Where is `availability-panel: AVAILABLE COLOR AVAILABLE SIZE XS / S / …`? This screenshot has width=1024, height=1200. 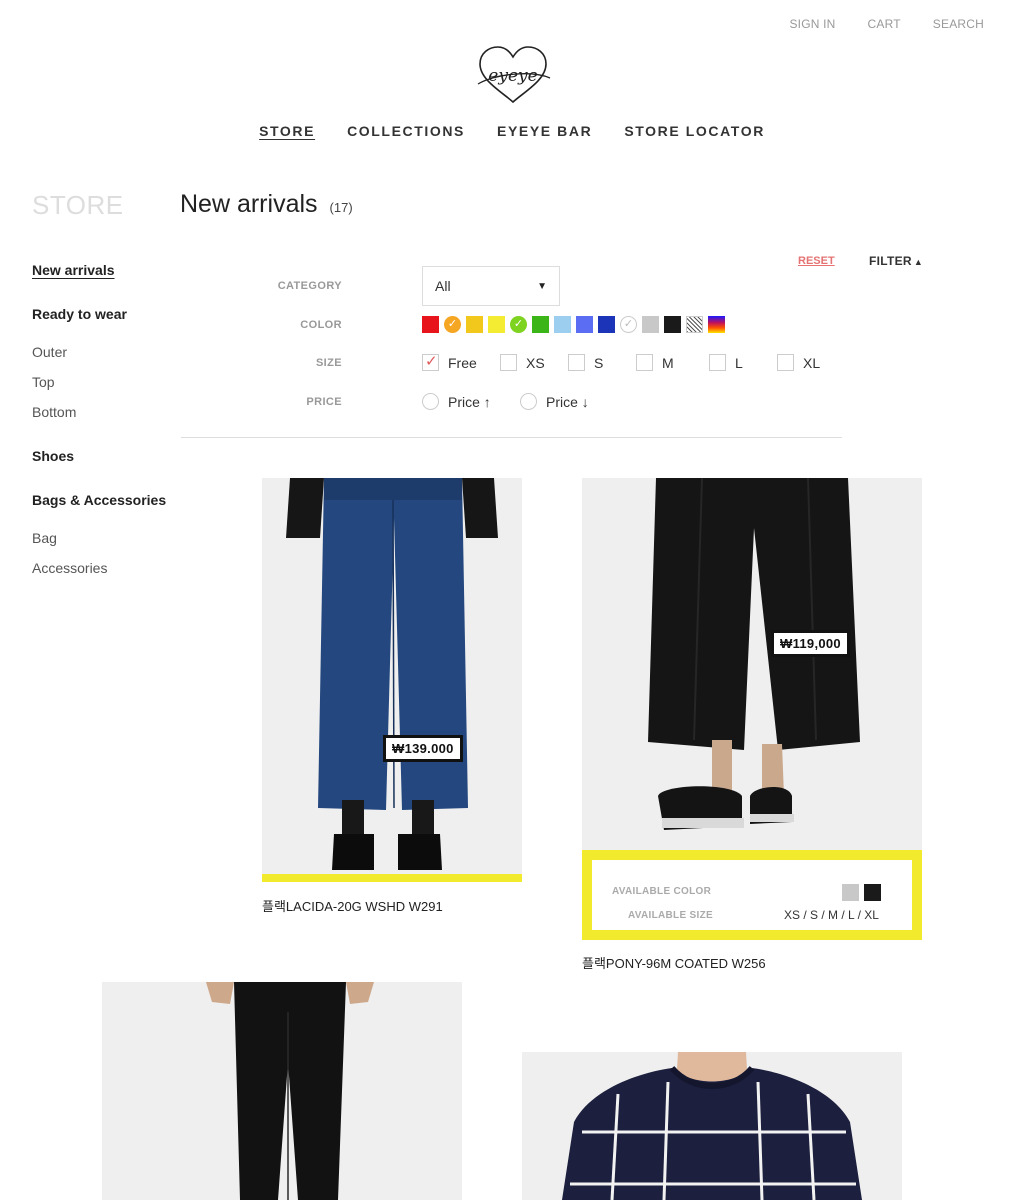 availability-panel: AVAILABLE COLOR AVAILABLE SIZE XS / S / … is located at coordinates (752, 895).